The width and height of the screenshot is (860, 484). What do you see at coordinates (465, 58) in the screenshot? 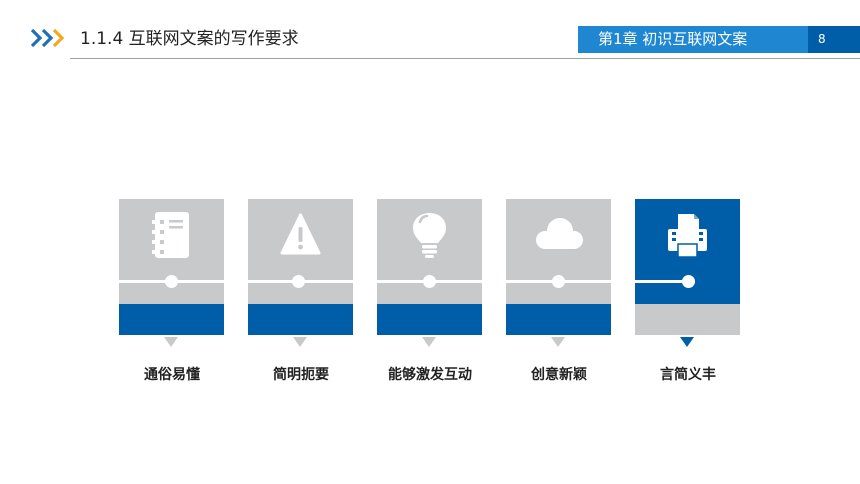
I see `header-divider` at bounding box center [465, 58].